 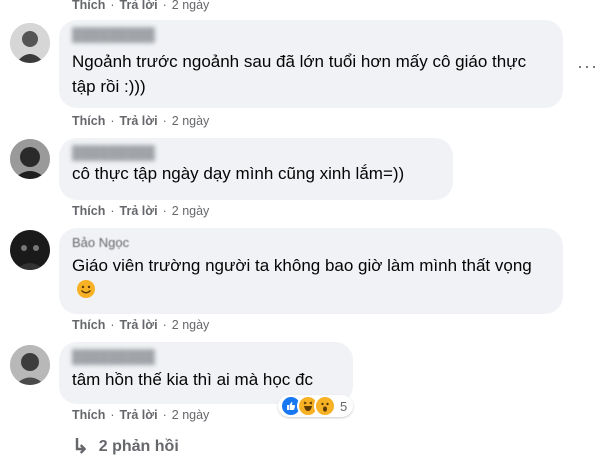 What do you see at coordinates (80, 447) in the screenshot?
I see `reply-arrow-icon: ↳` at bounding box center [80, 447].